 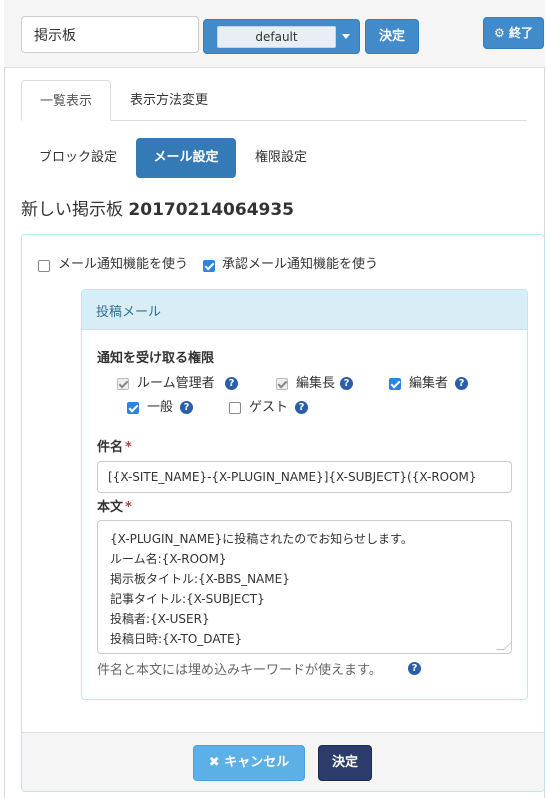 I want to click on post-mail-heading-text: 投稿メール, so click(x=129, y=312).